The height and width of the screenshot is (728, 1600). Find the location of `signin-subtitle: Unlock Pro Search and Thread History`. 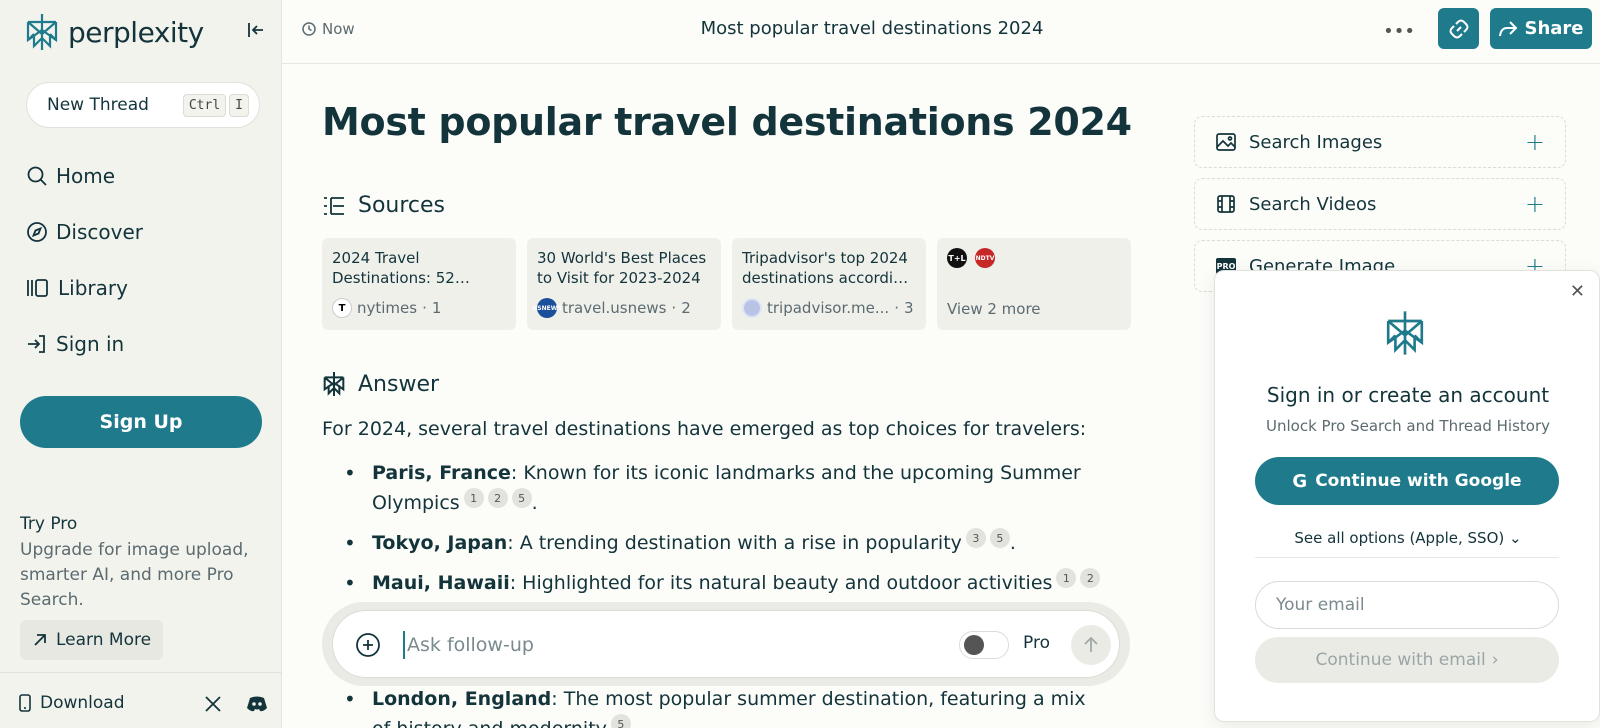

signin-subtitle: Unlock Pro Search and Thread History is located at coordinates (1408, 426).